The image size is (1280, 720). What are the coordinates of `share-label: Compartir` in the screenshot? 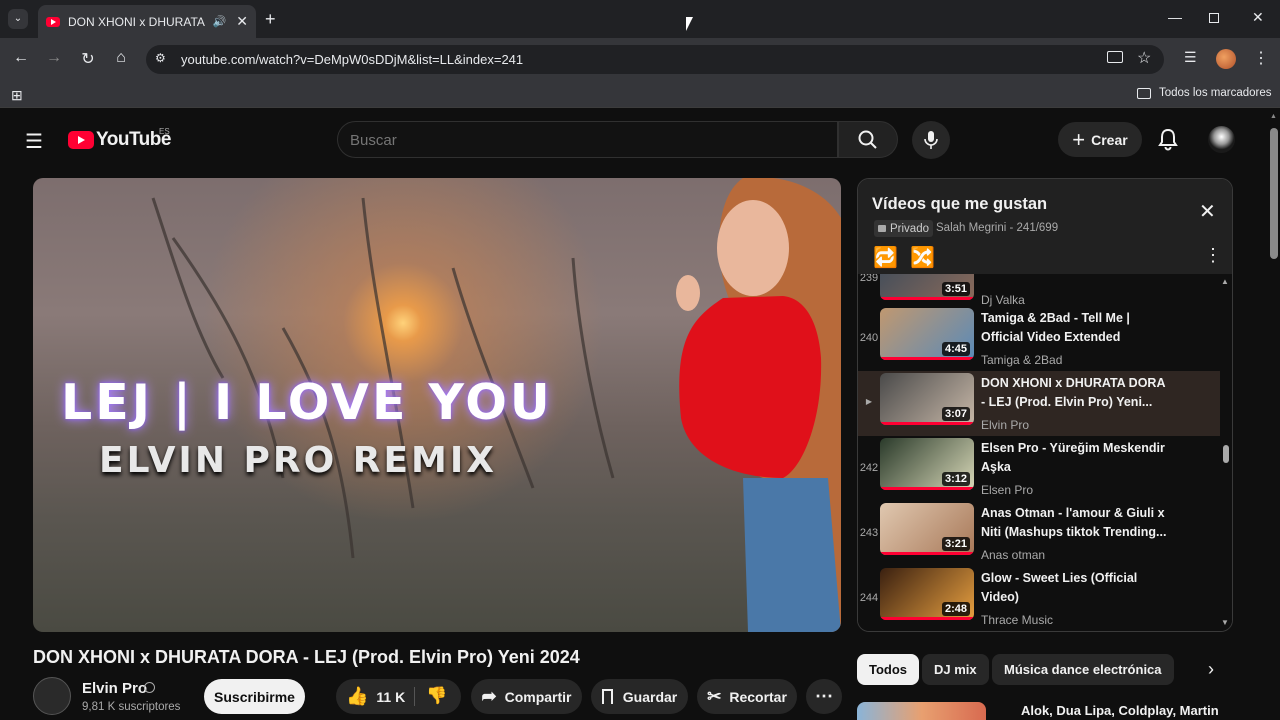 It's located at (538, 696).